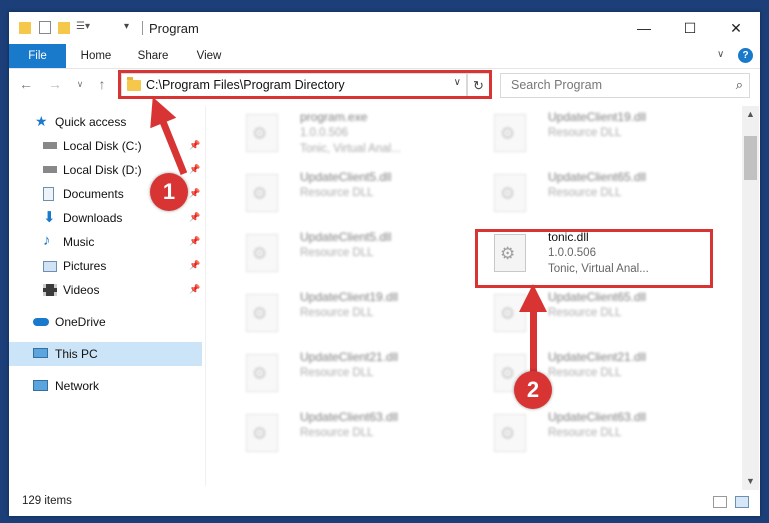 This screenshot has height=523, width=769. I want to click on item-count: 129 items, so click(47, 501).